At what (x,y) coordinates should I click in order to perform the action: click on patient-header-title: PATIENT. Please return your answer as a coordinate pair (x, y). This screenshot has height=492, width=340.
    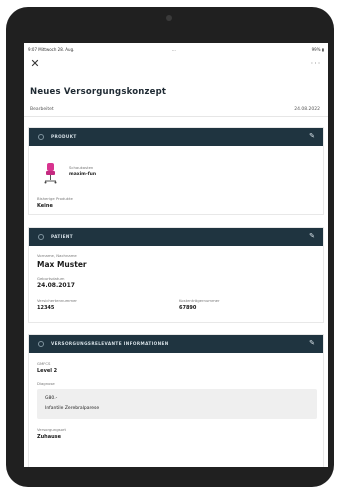
    Looking at the image, I should click on (62, 236).